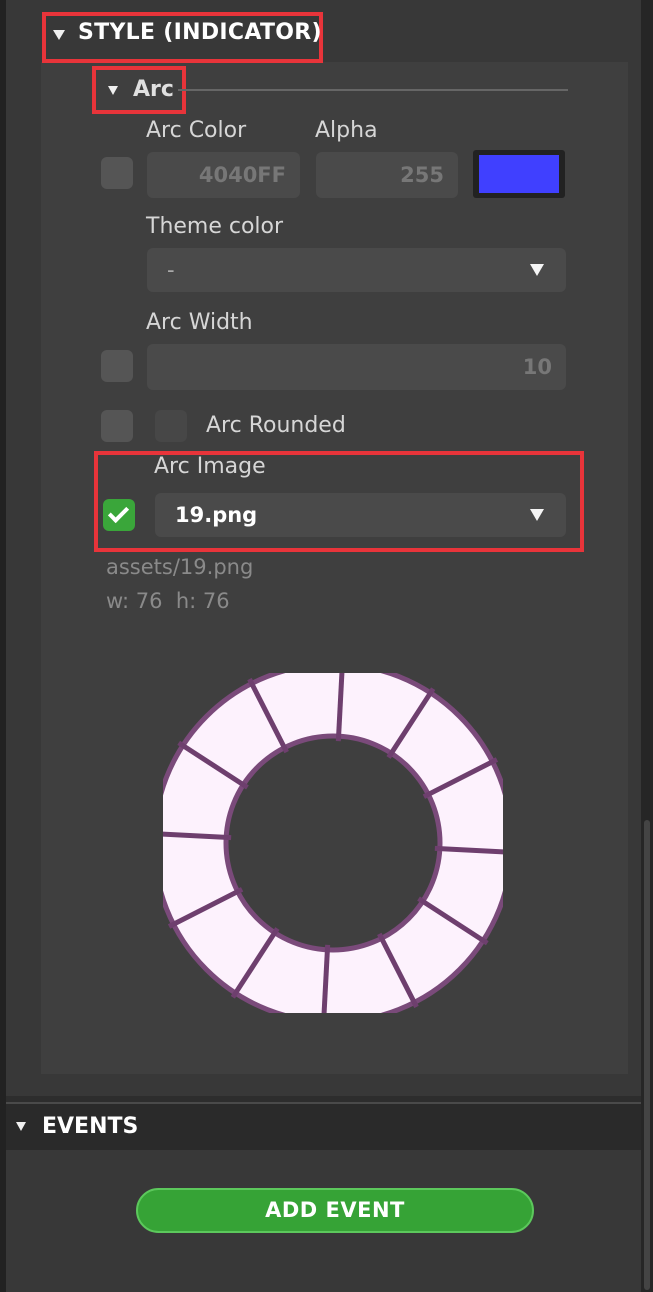  Describe the element at coordinates (118, 512) in the screenshot. I see `check-icon` at that location.